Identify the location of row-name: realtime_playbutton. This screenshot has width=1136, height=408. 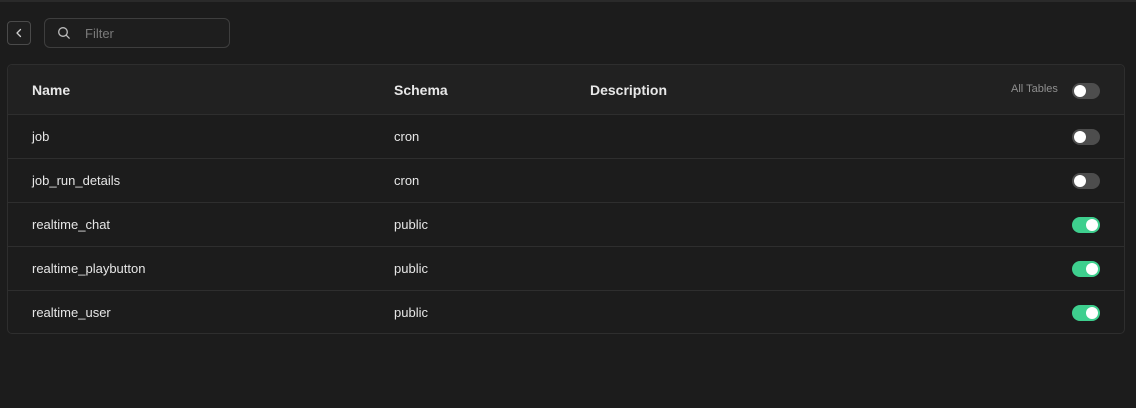
(89, 268).